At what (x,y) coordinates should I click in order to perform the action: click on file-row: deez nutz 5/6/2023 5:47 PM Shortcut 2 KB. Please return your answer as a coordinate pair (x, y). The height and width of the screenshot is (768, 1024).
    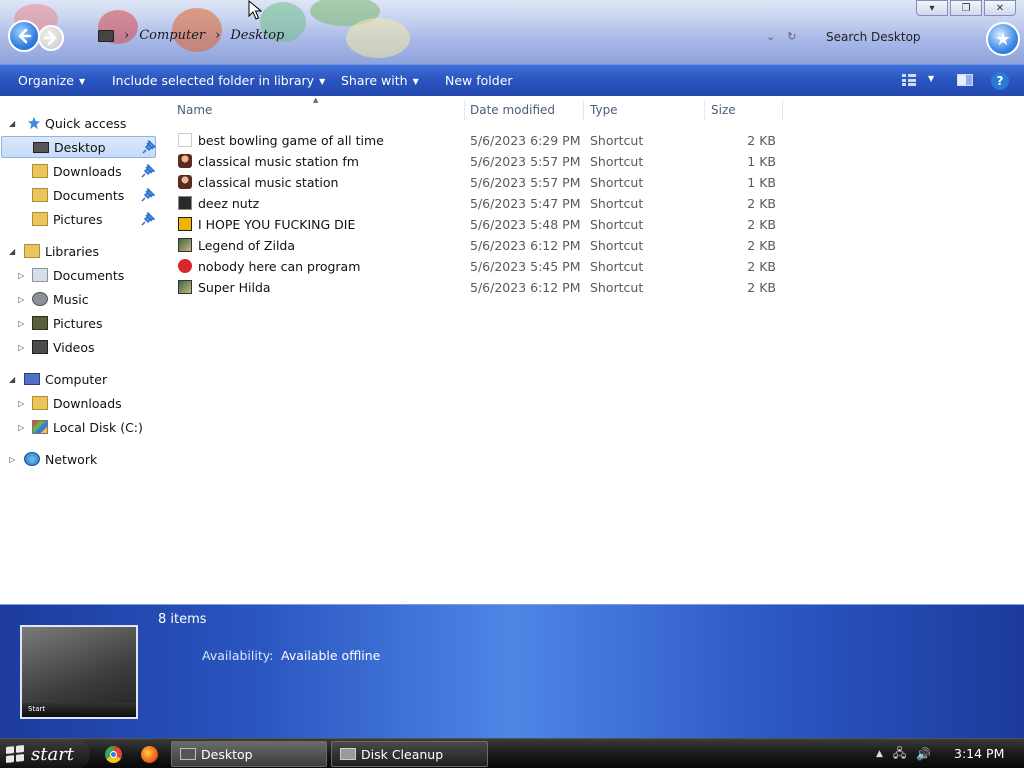
    Looking at the image, I should click on (486, 203).